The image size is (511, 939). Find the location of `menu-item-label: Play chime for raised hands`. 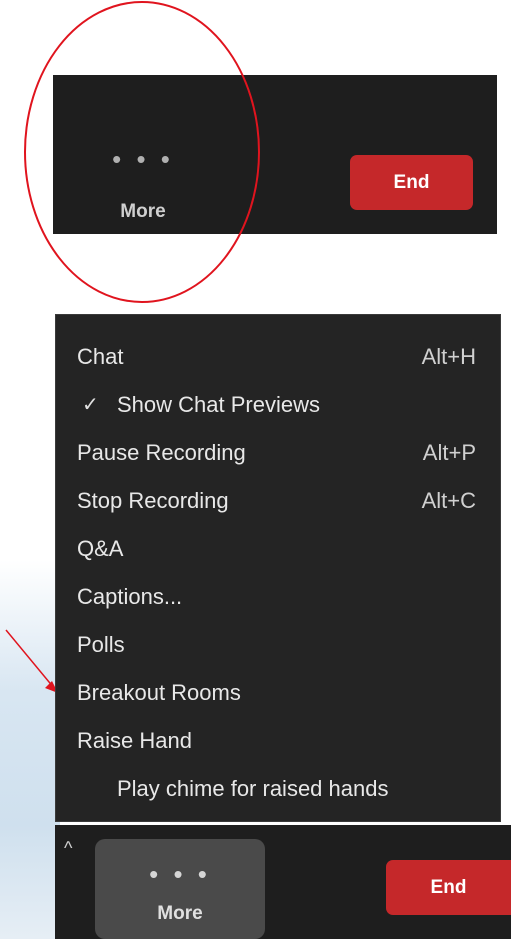

menu-item-label: Play chime for raised hands is located at coordinates (253, 788).